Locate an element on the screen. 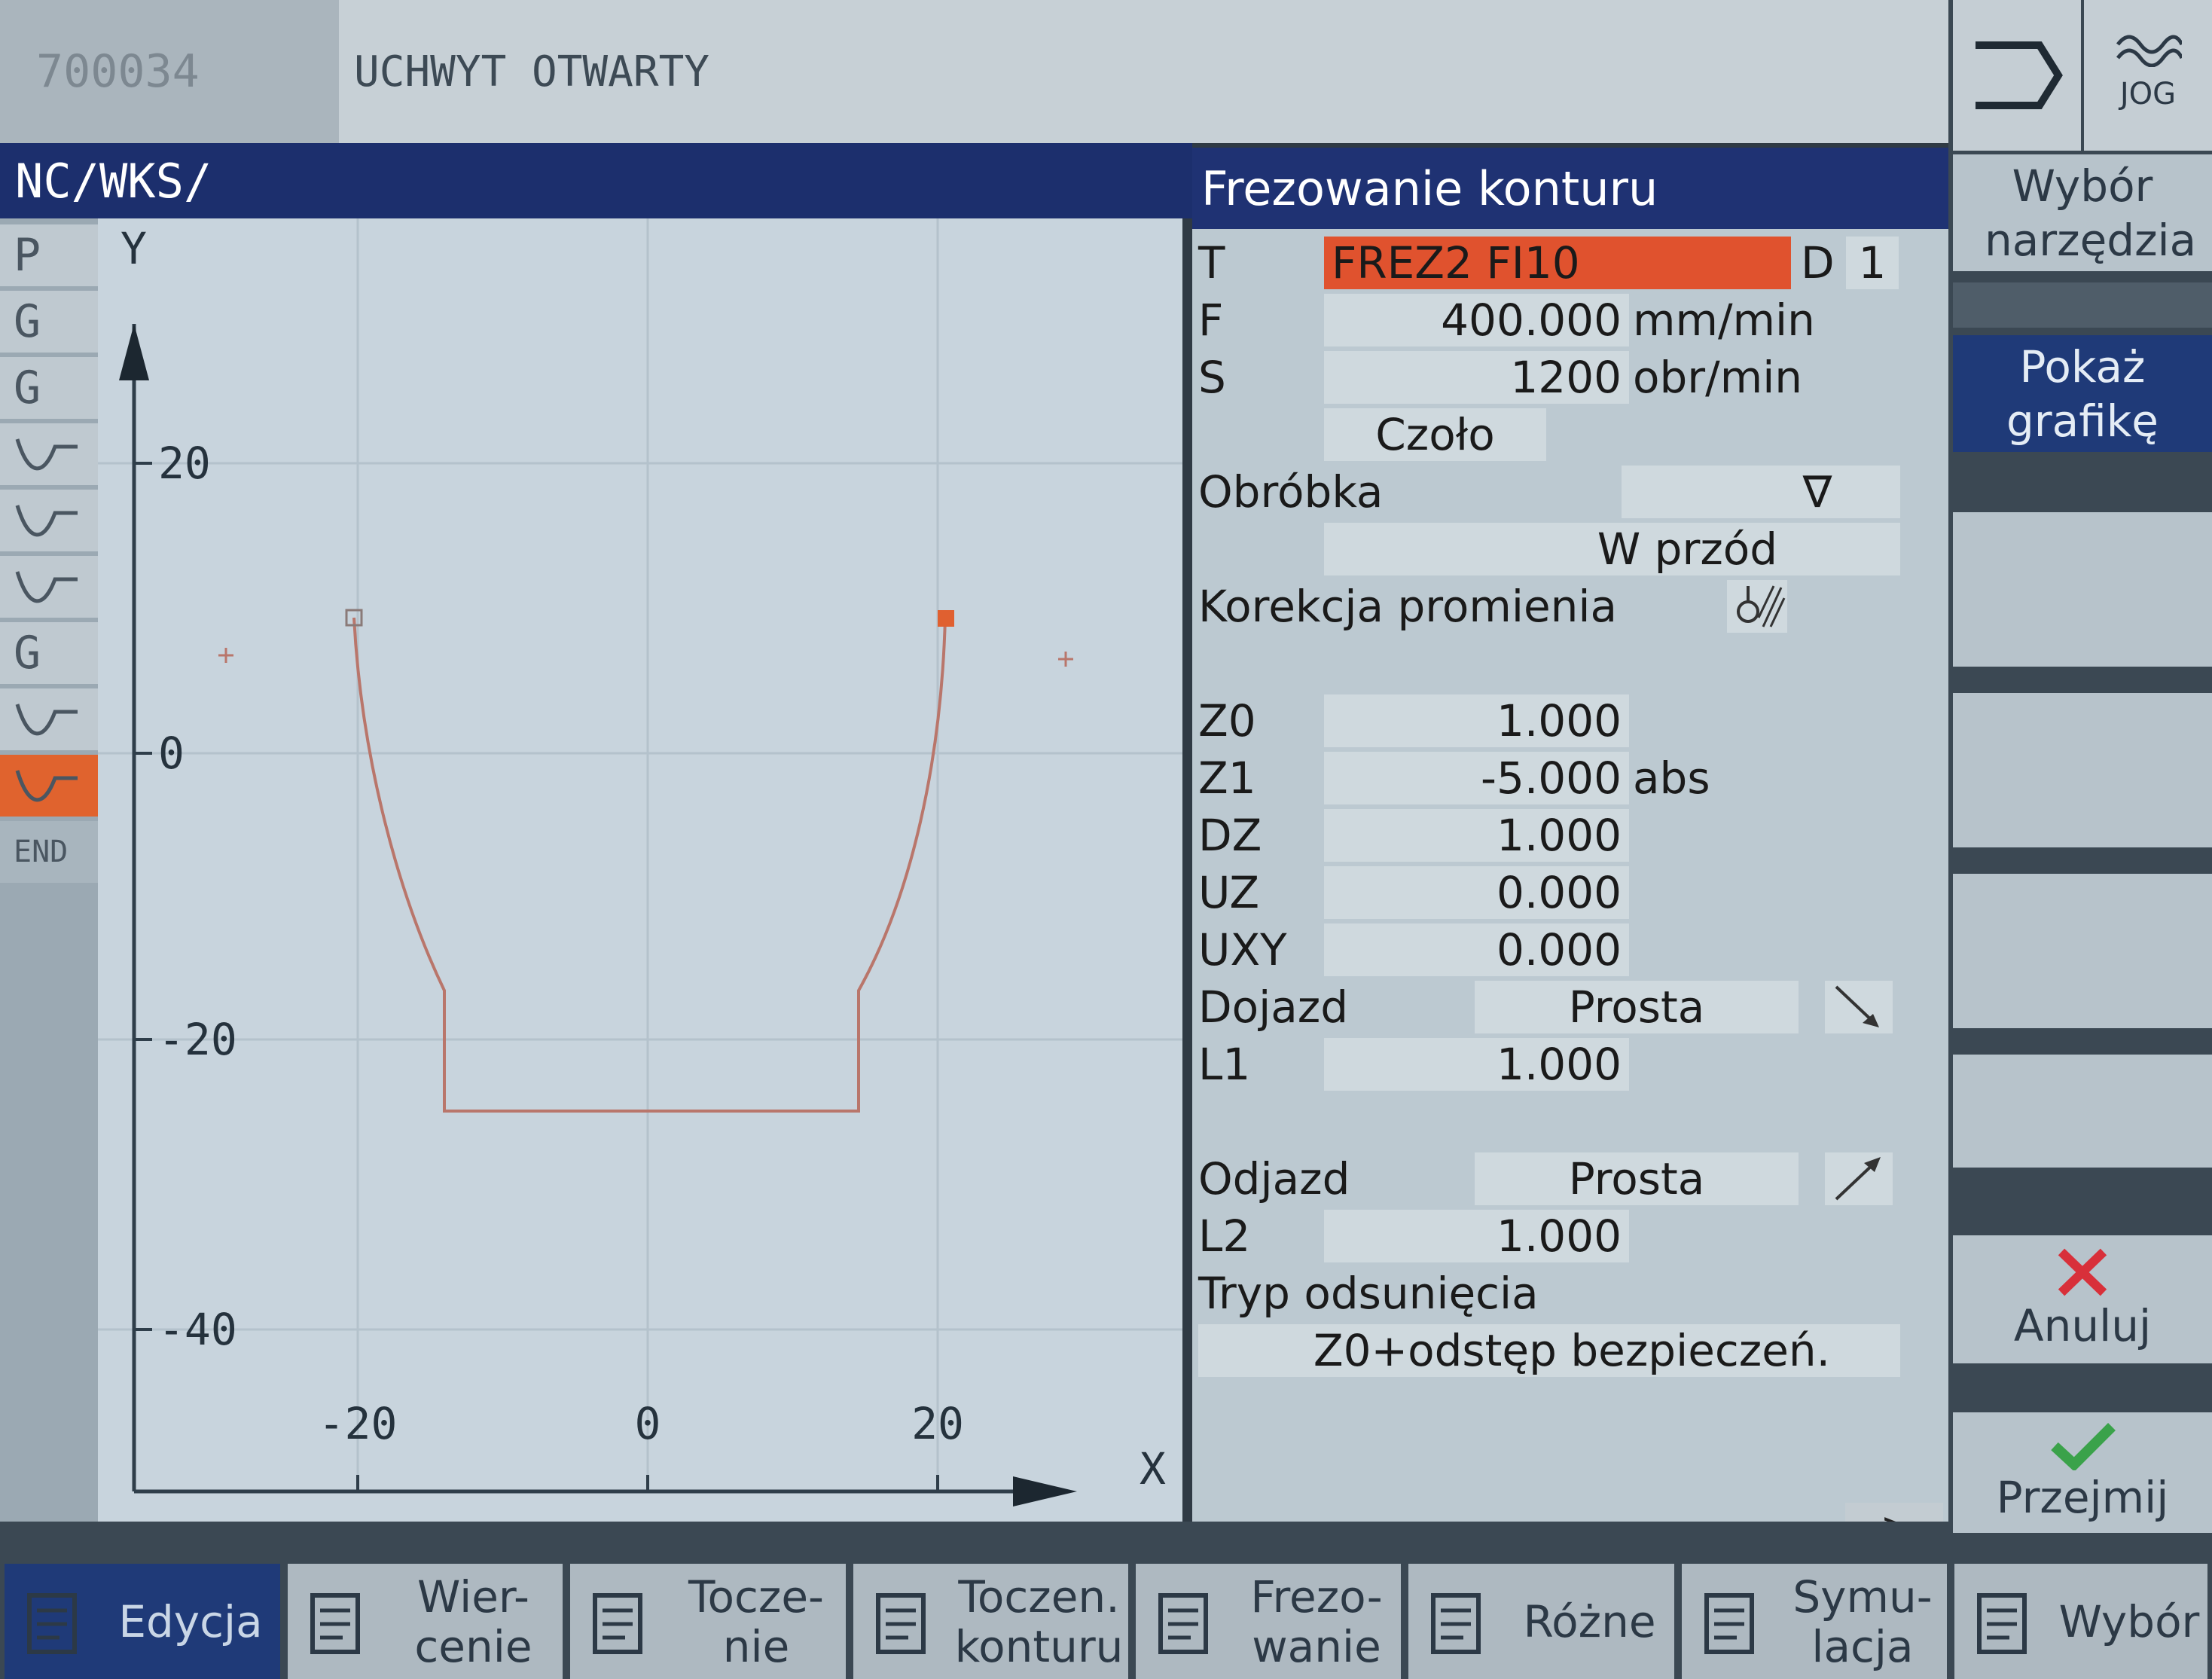 The image size is (2212, 1679). jog-indicator: JOG is located at coordinates (2148, 75).